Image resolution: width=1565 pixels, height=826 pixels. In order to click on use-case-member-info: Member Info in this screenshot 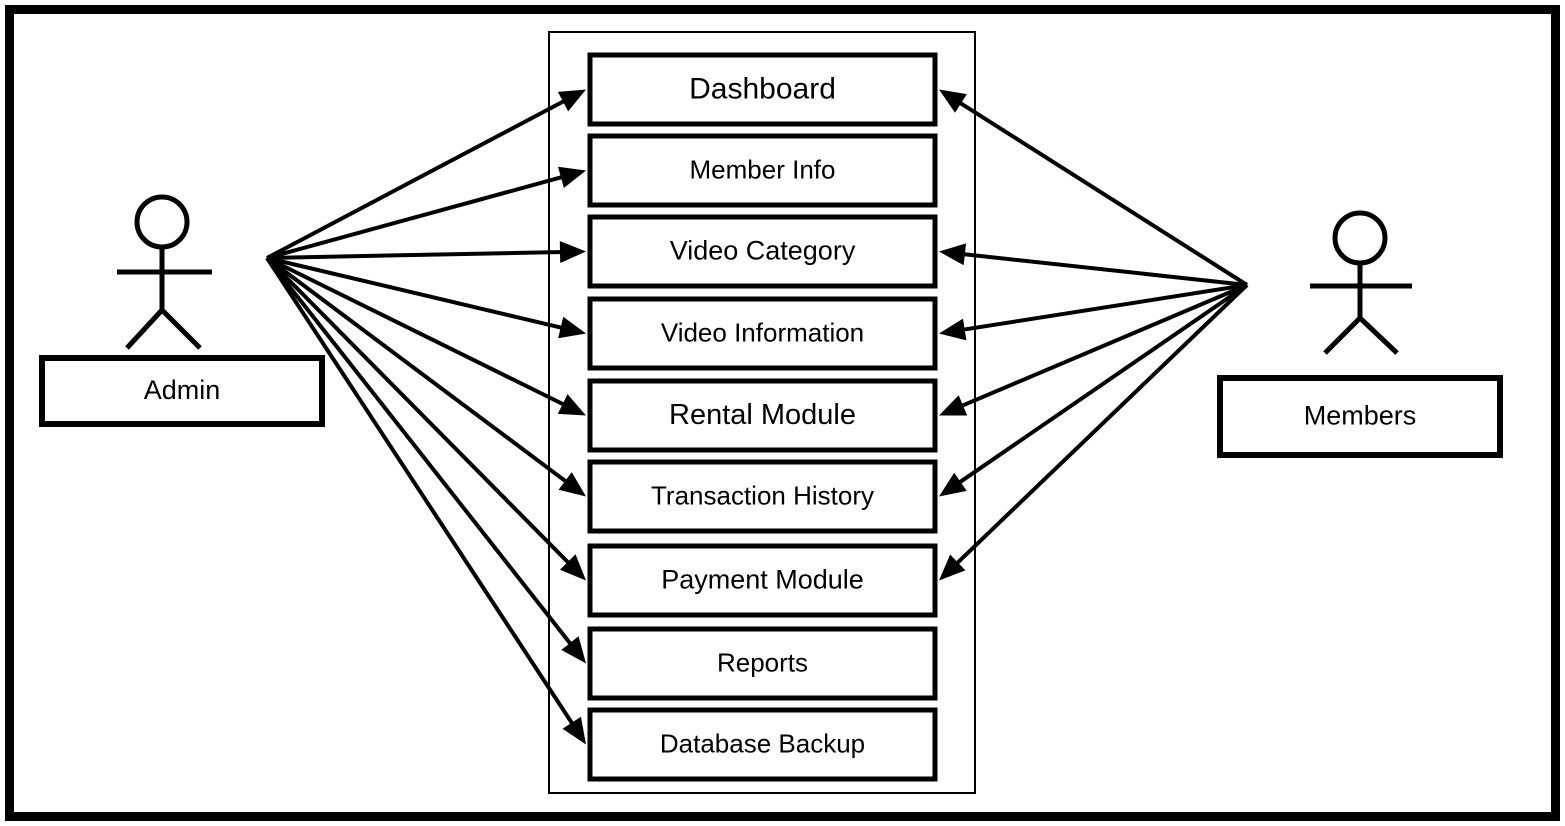, I will do `click(762, 170)`.